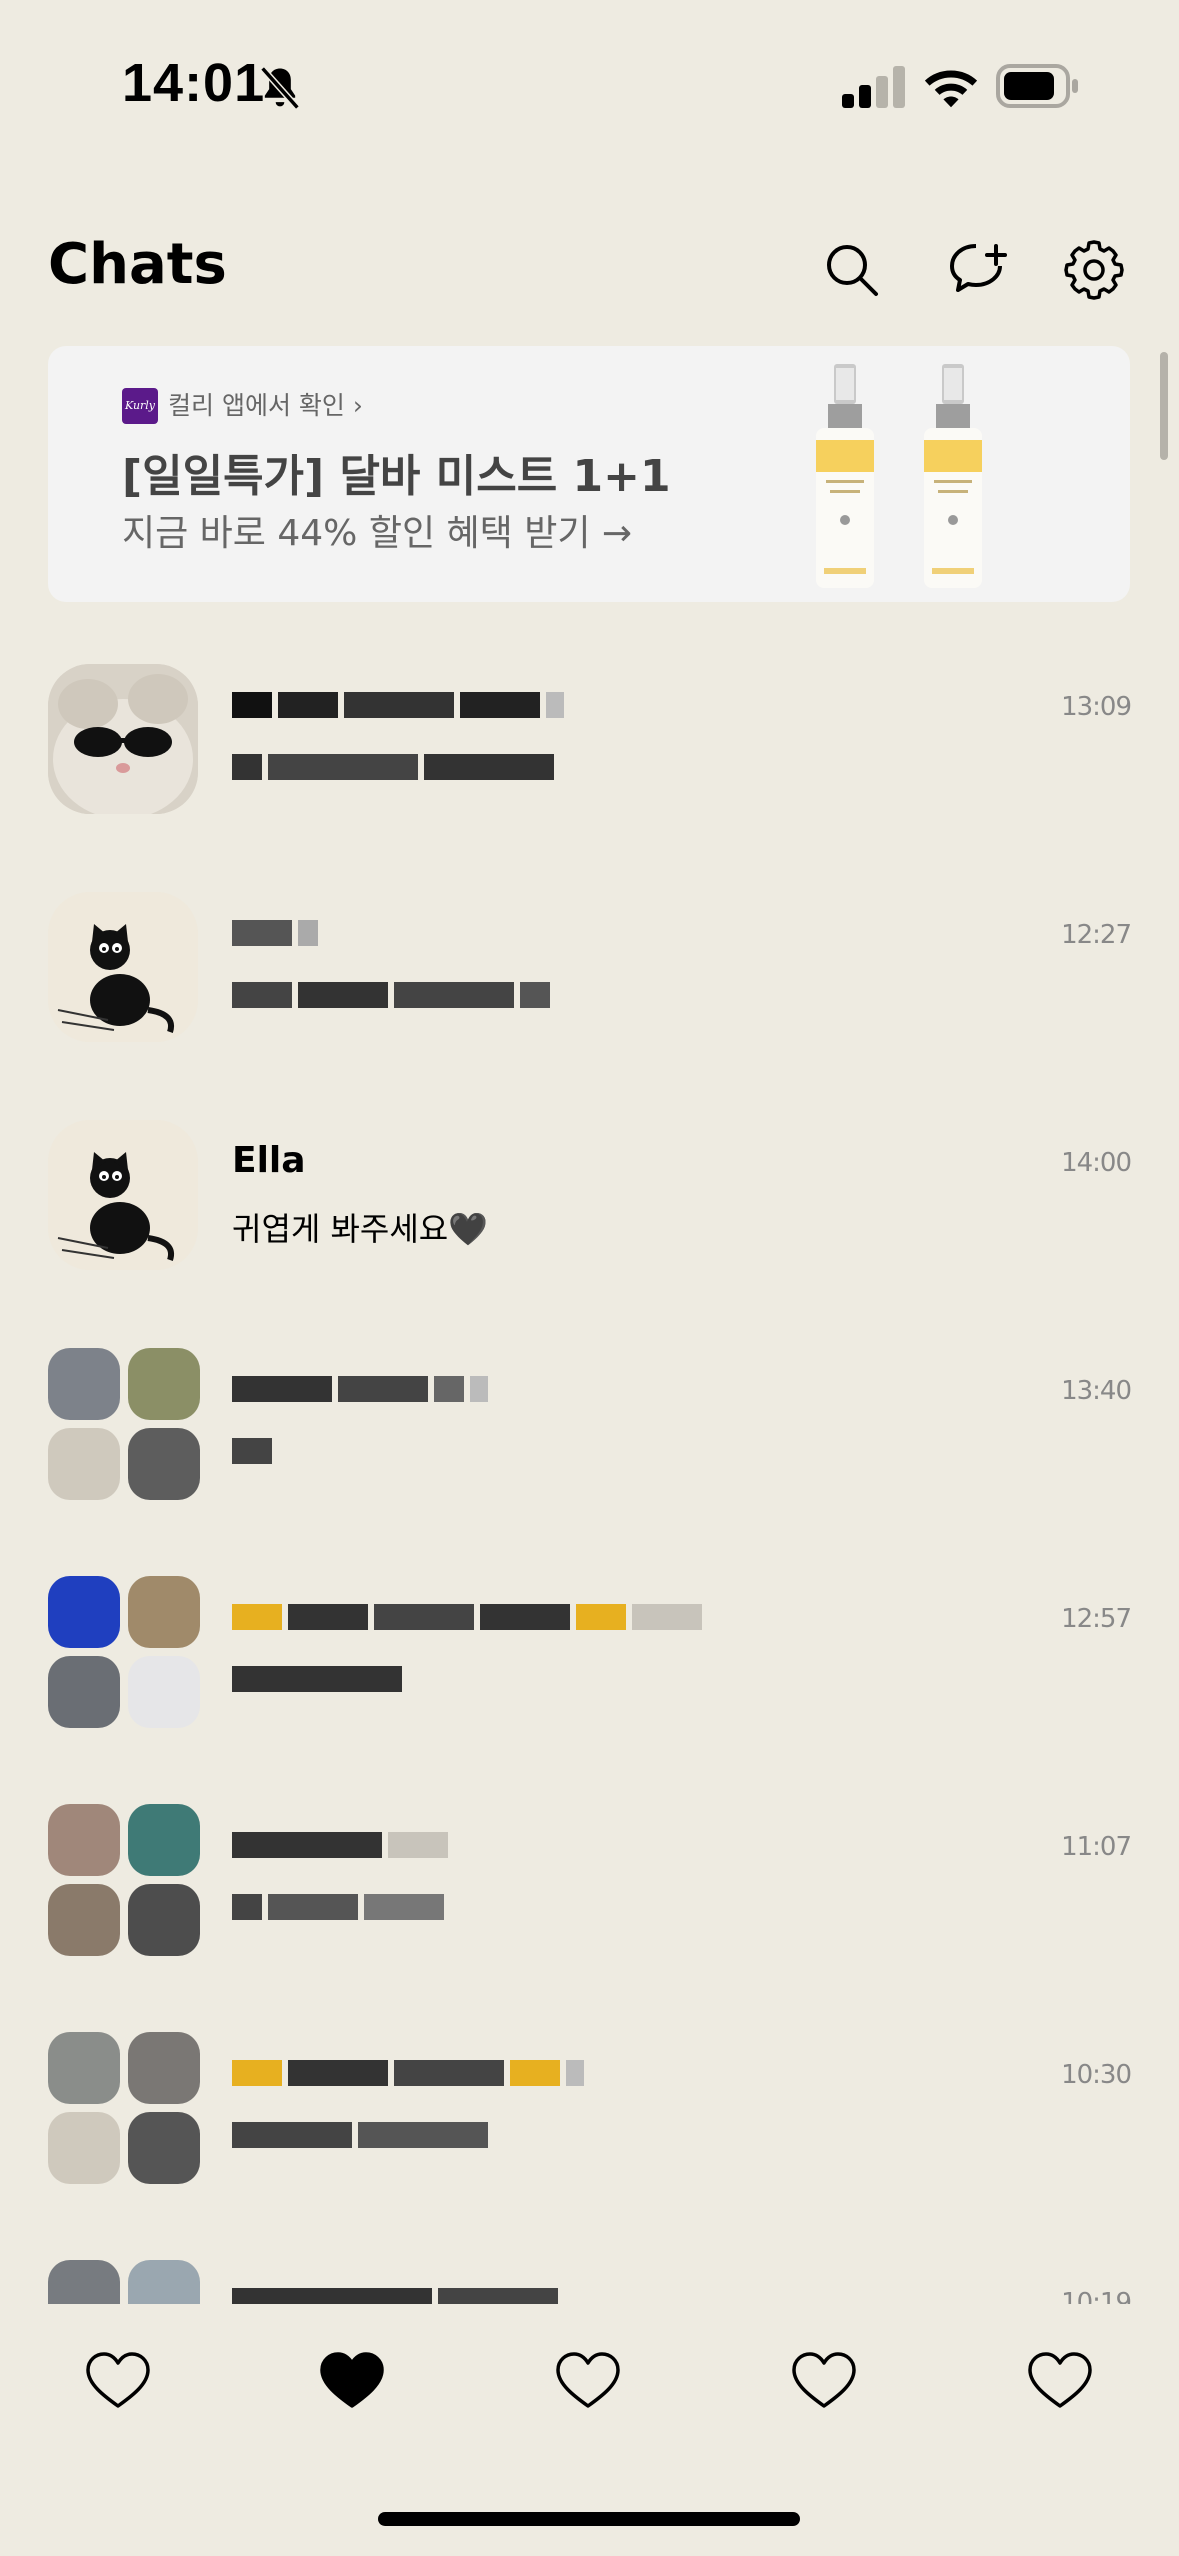 This screenshot has width=1179, height=2556. What do you see at coordinates (589, 1442) in the screenshot?
I see `chat-row: 13:40` at bounding box center [589, 1442].